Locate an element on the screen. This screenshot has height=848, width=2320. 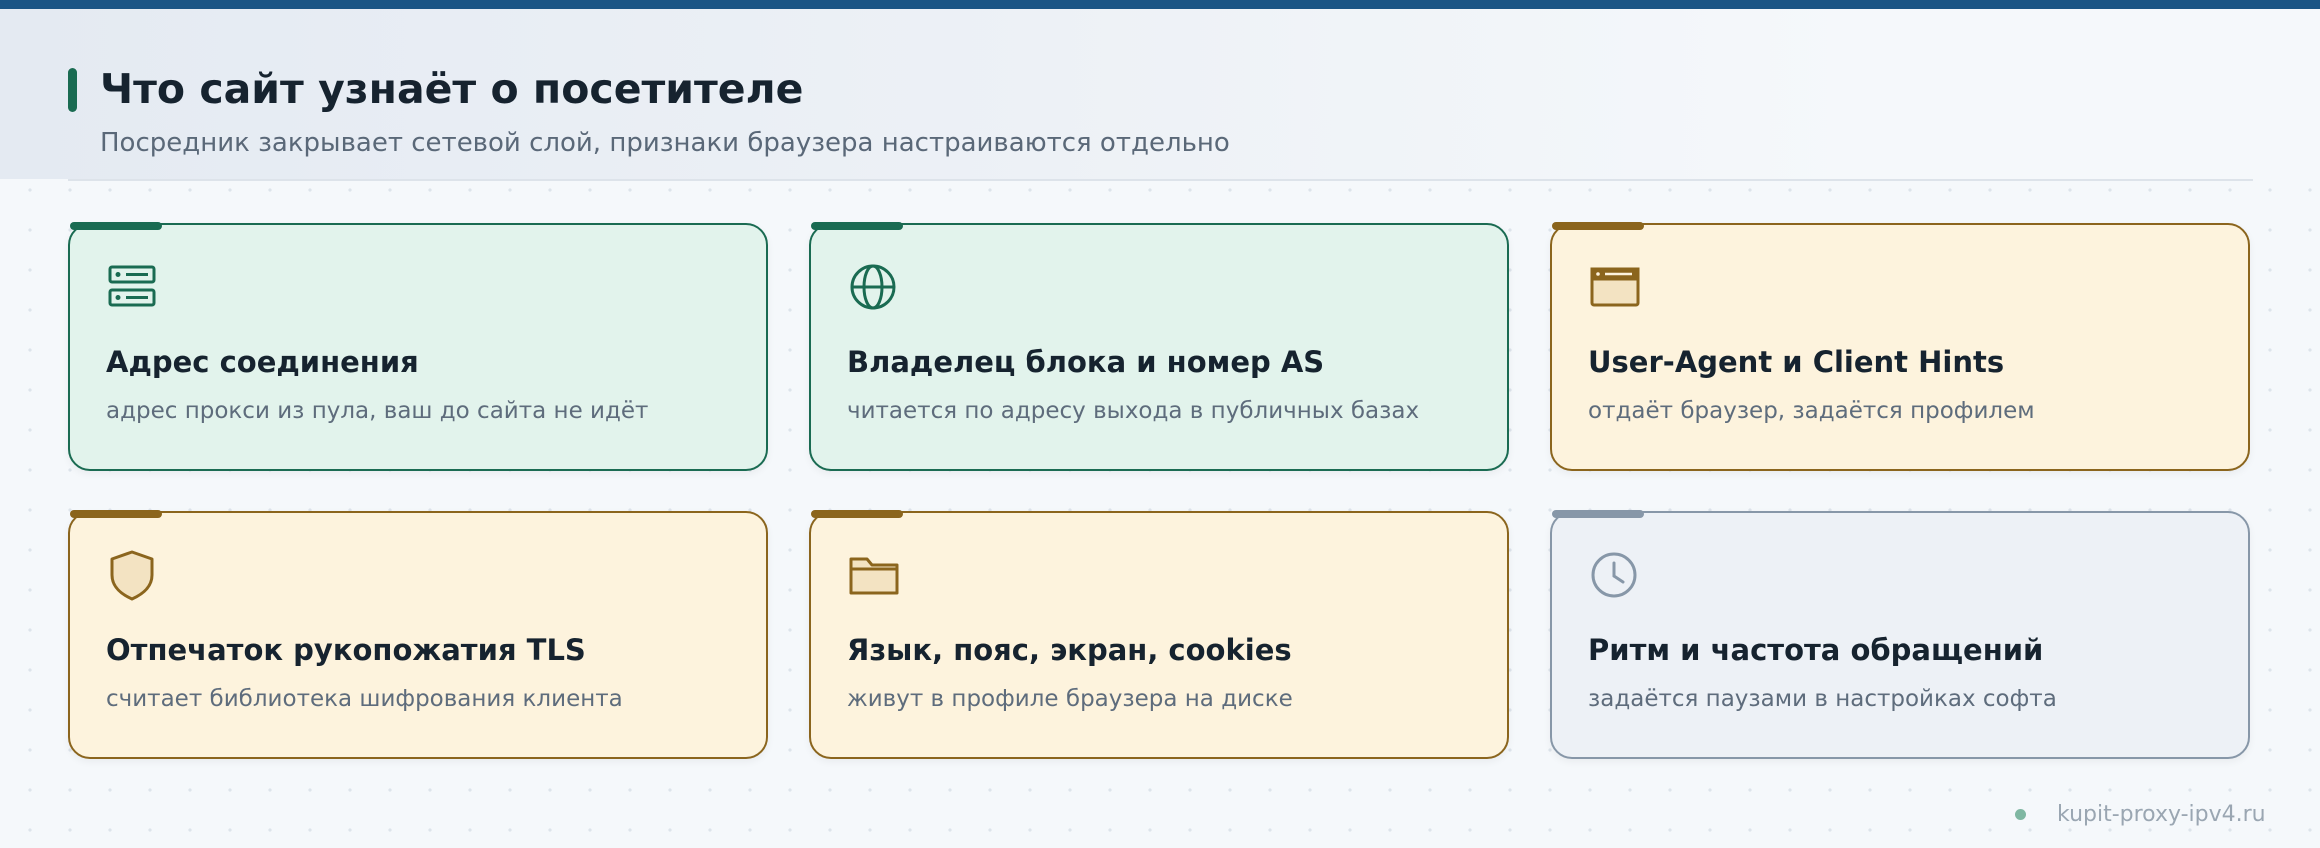
clock-icon is located at coordinates (1614, 575).